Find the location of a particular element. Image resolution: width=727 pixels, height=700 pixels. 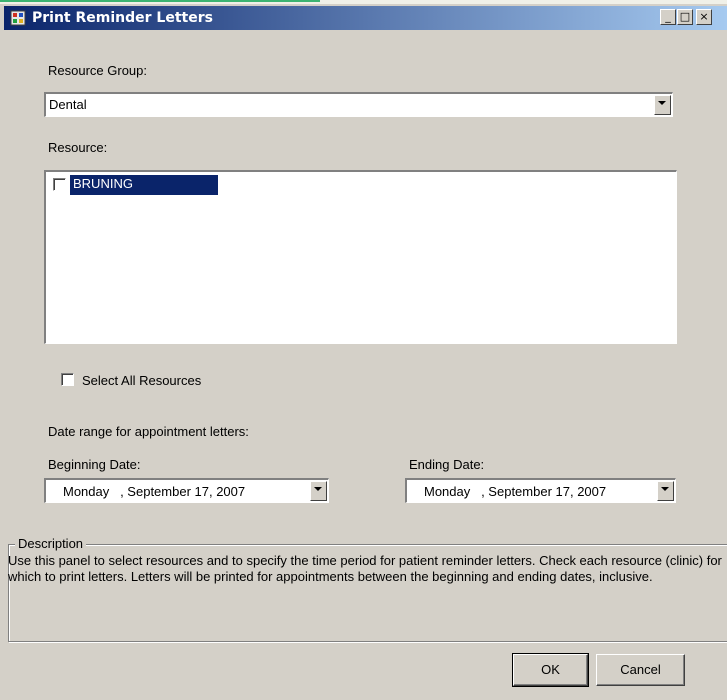

ending-date-label: Ending Date: is located at coordinates (447, 464).